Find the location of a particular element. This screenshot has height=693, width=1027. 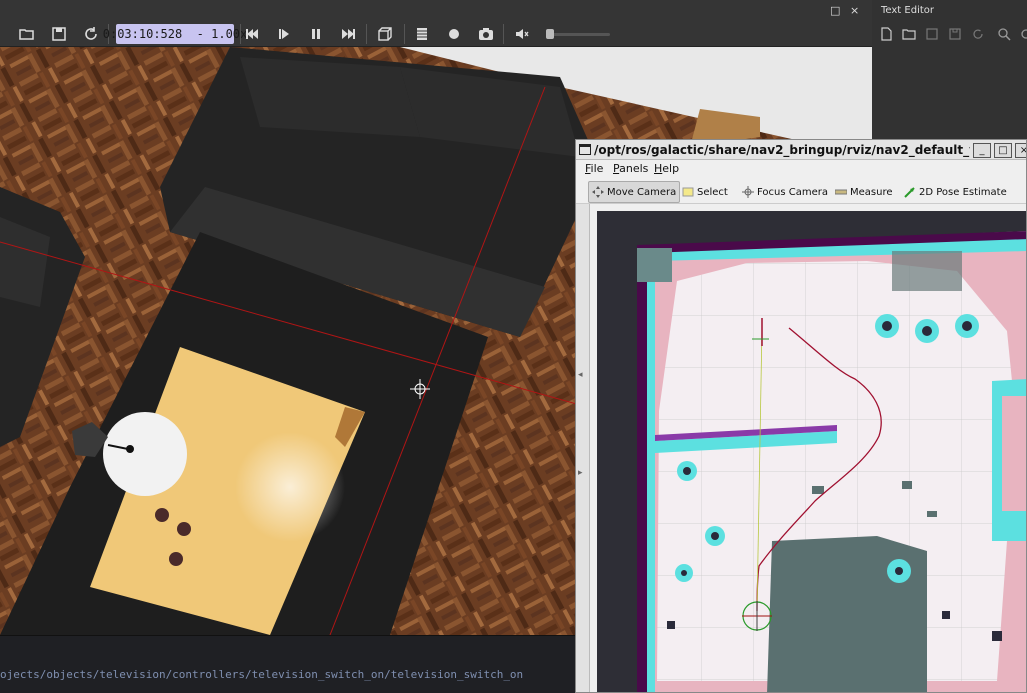

object-view-icon is located at coordinates (385, 34).